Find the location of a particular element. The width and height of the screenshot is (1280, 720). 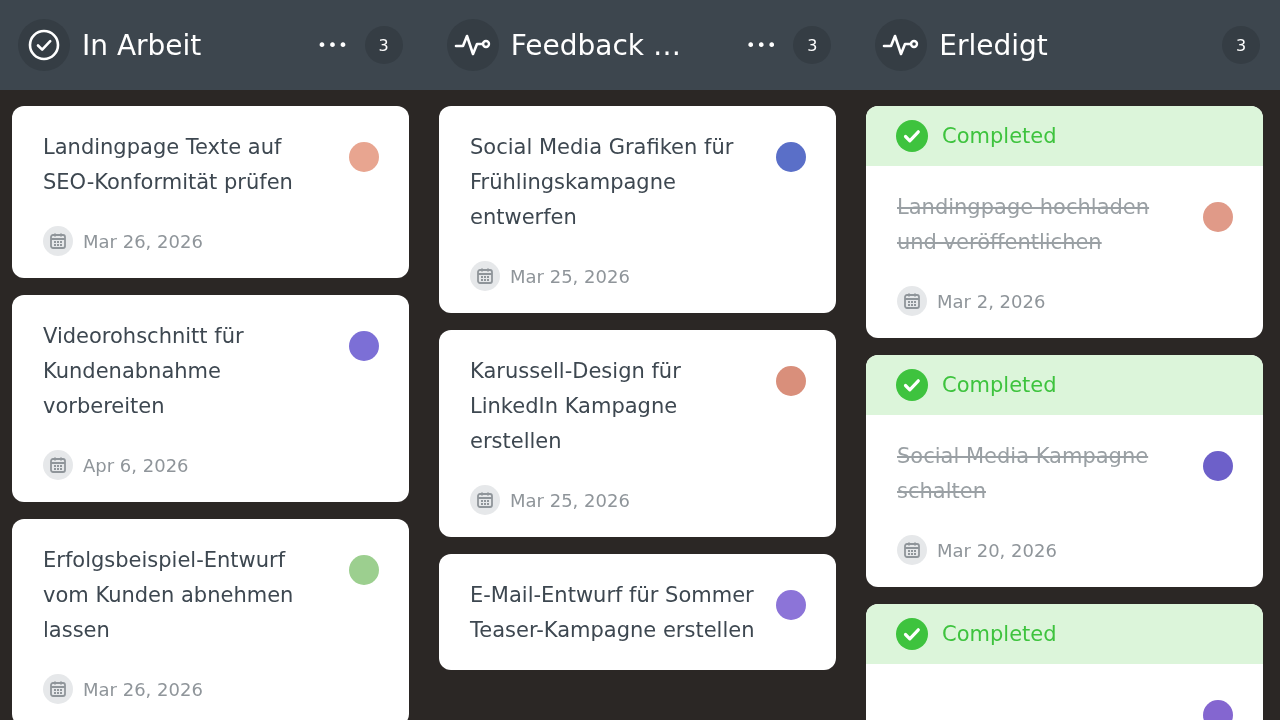

task-card: Landingpage Texte auf SEO-Konformität prüfen Mar 26, 2026 is located at coordinates (210, 192).